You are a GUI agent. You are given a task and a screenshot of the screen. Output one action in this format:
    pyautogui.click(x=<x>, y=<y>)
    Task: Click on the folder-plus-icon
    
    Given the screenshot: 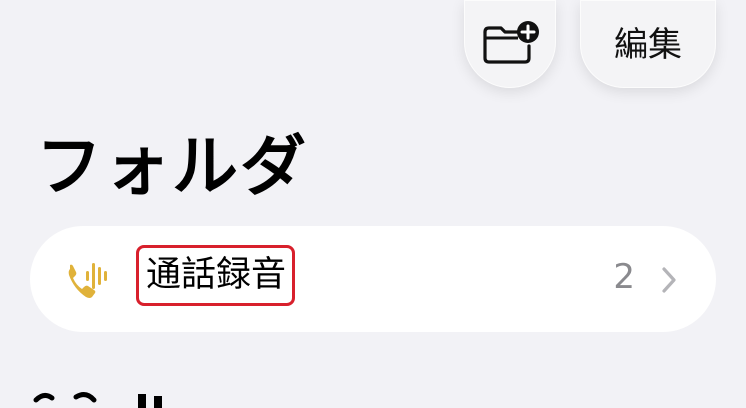 What is the action you would take?
    pyautogui.click(x=511, y=42)
    